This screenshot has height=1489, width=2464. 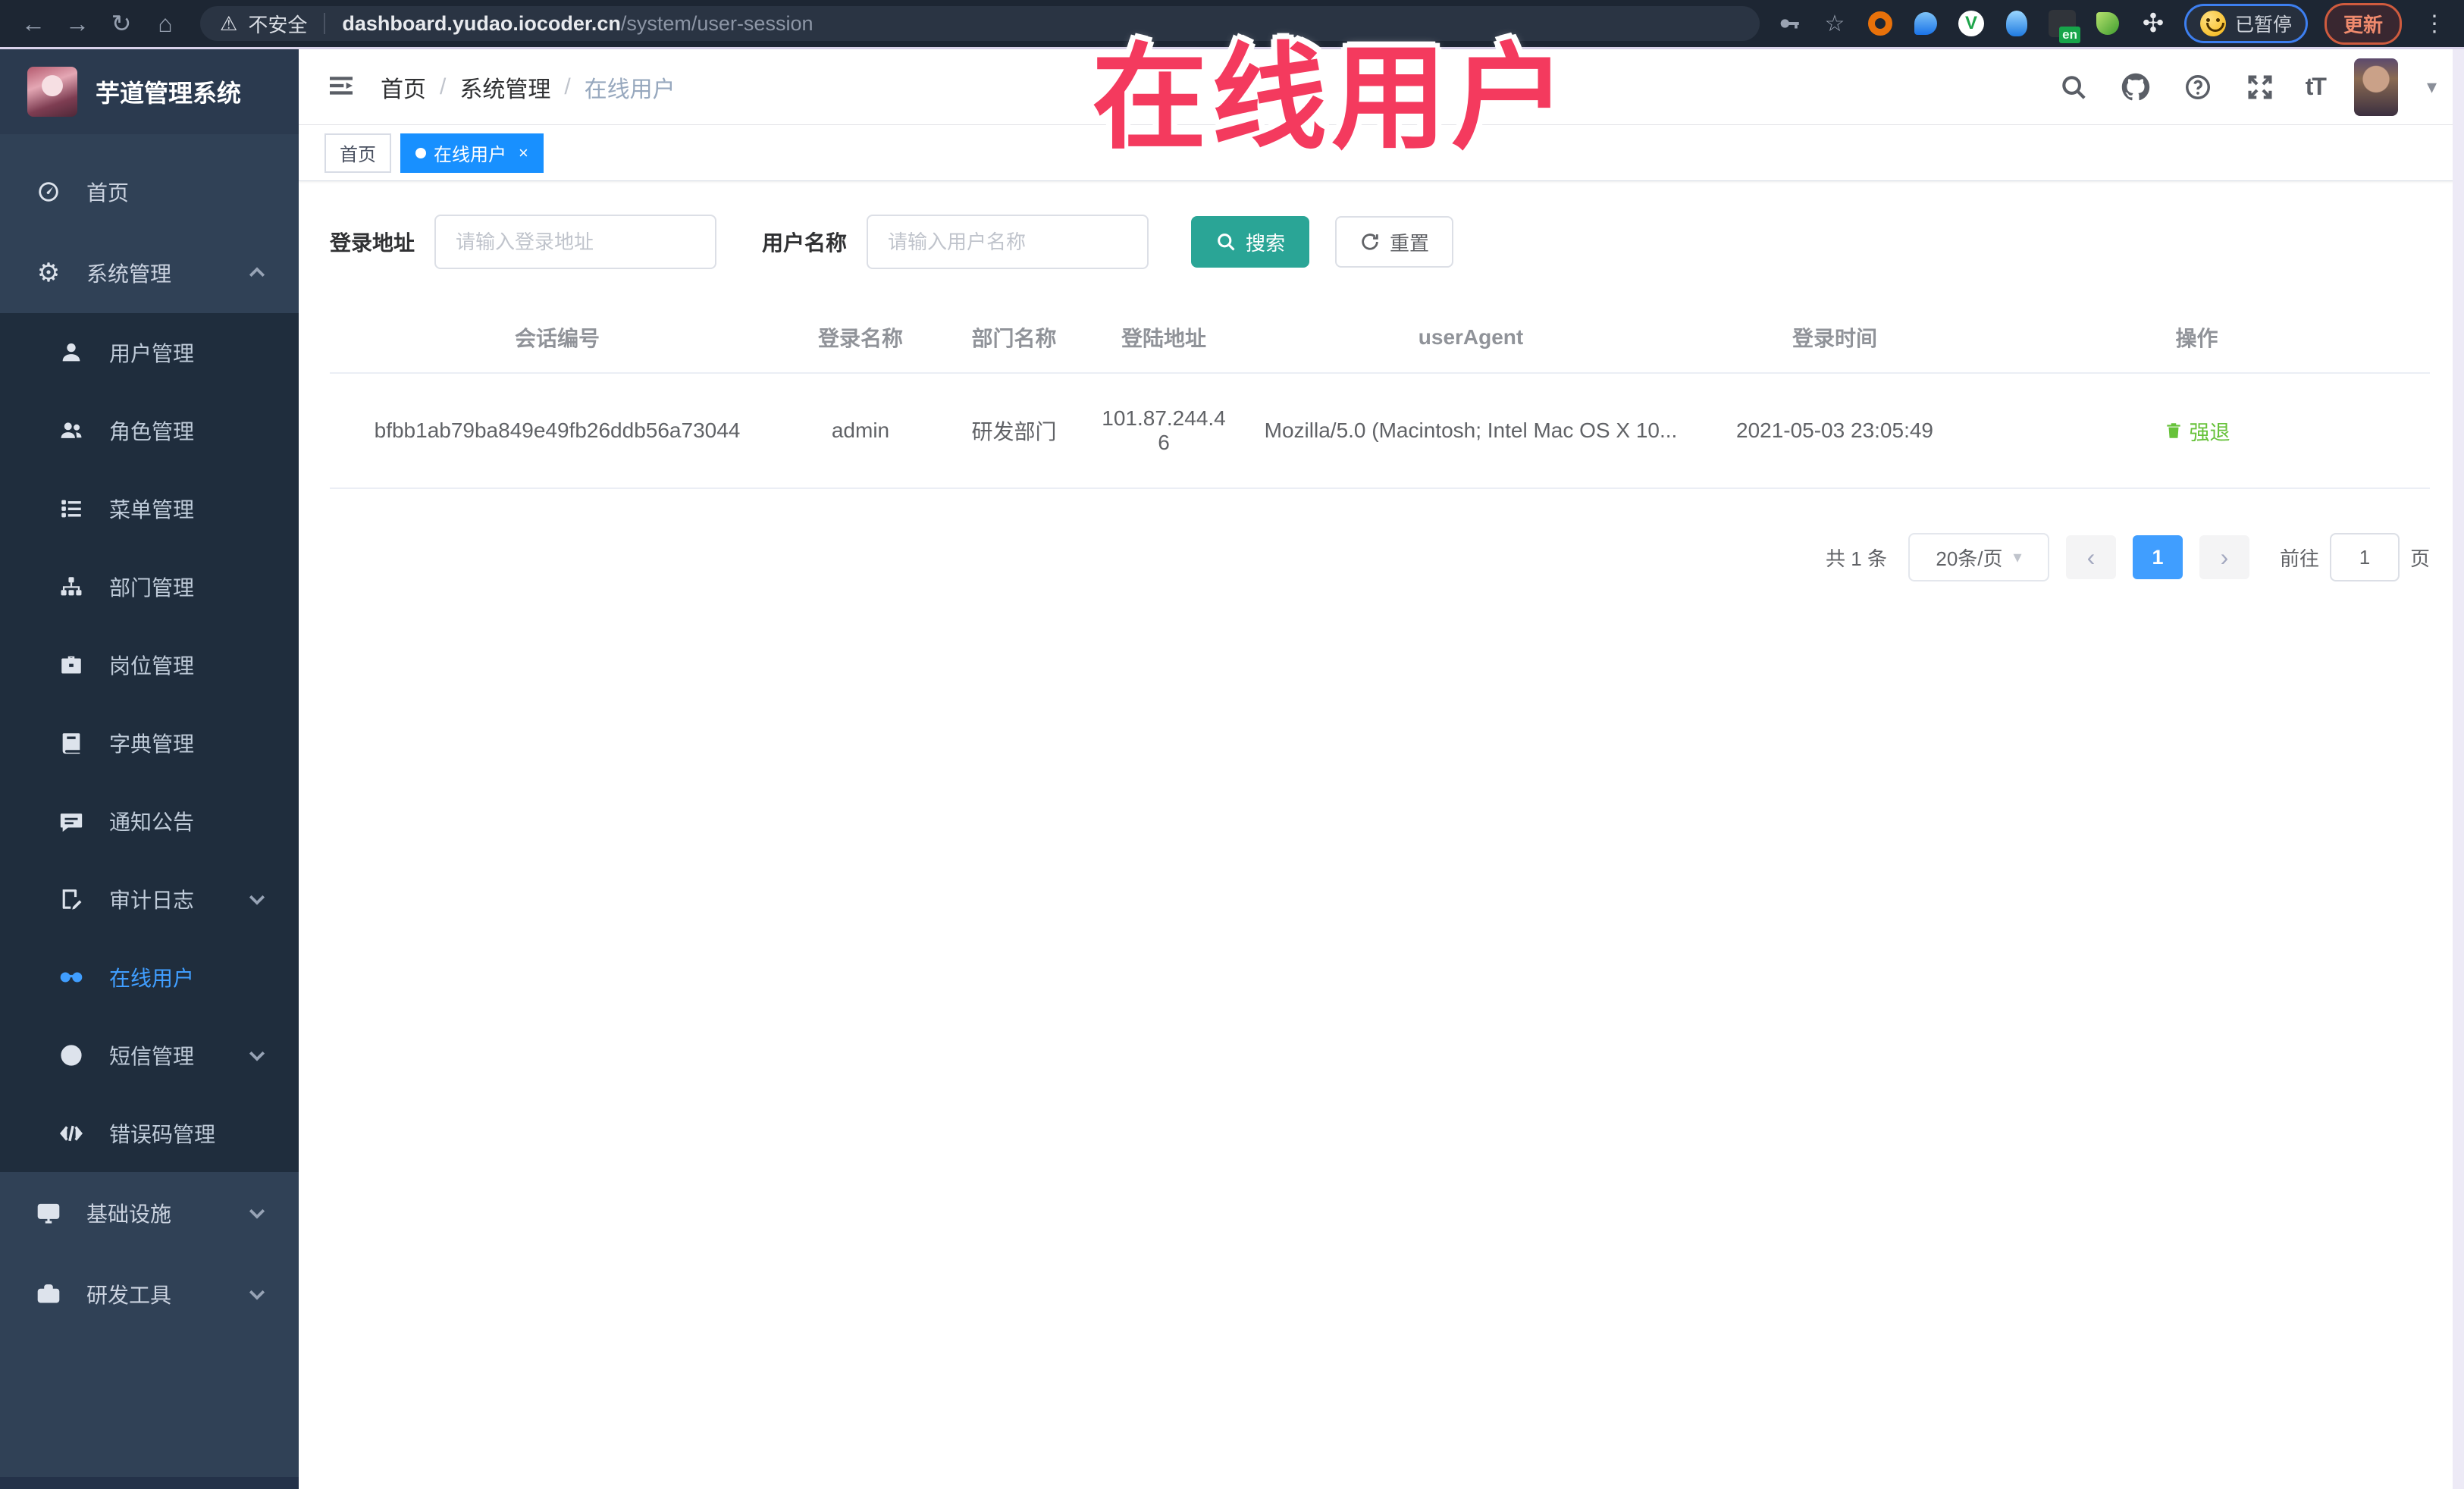 I want to click on sidebar-item-label: 审计日志, so click(x=152, y=900).